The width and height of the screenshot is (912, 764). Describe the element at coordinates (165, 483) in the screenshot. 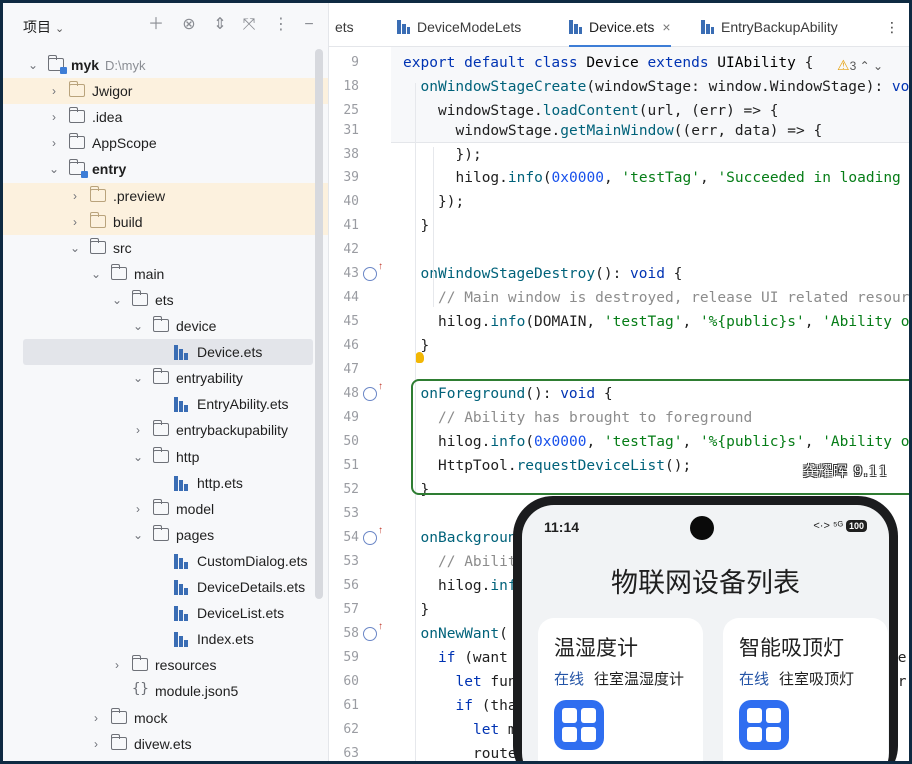

I see `tree-item: http.ets` at that location.